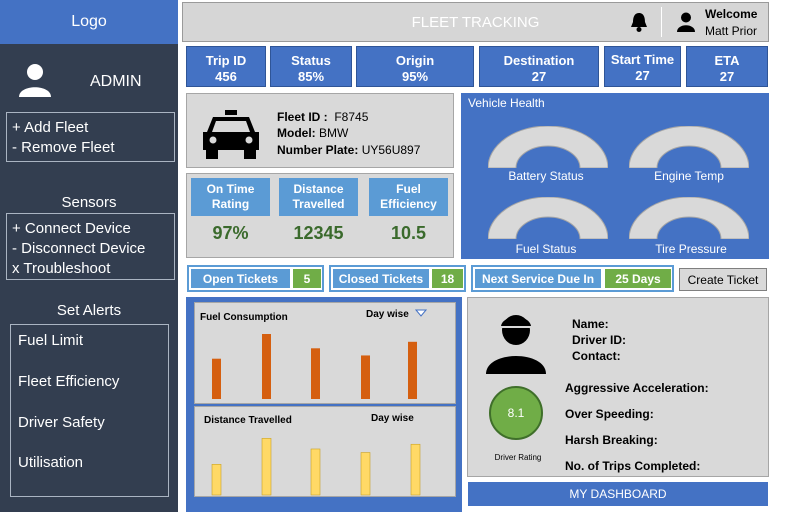 This screenshot has width=793, height=512. Describe the element at coordinates (89, 310) in the screenshot. I see `set-alerts-title: Set Alerts` at that location.